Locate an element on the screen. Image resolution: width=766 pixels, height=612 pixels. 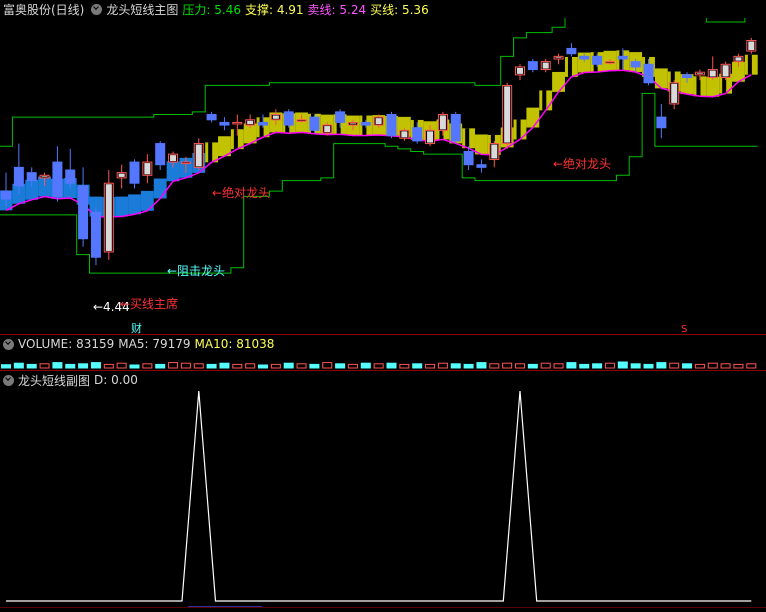
ma10-value: MA10: 81038 is located at coordinates (234, 344).